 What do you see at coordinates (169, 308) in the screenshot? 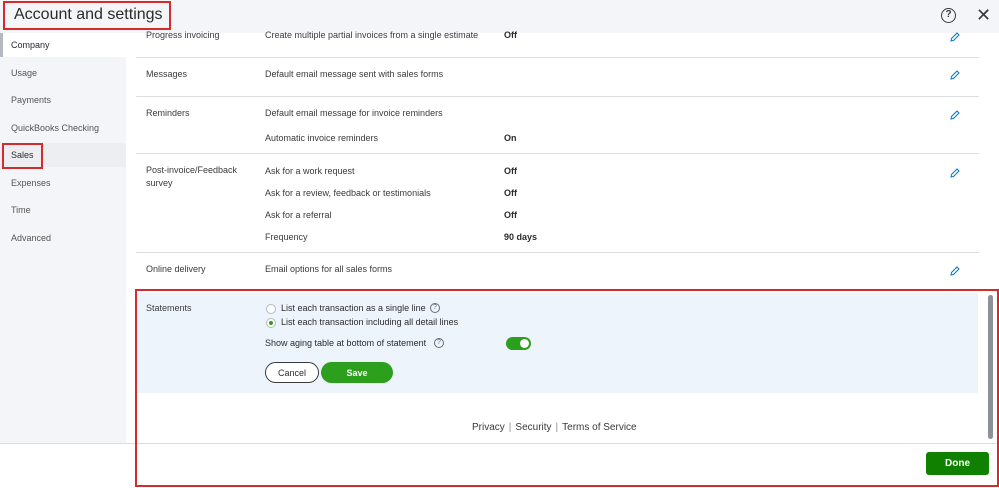
I see `statements-label: Statements` at bounding box center [169, 308].